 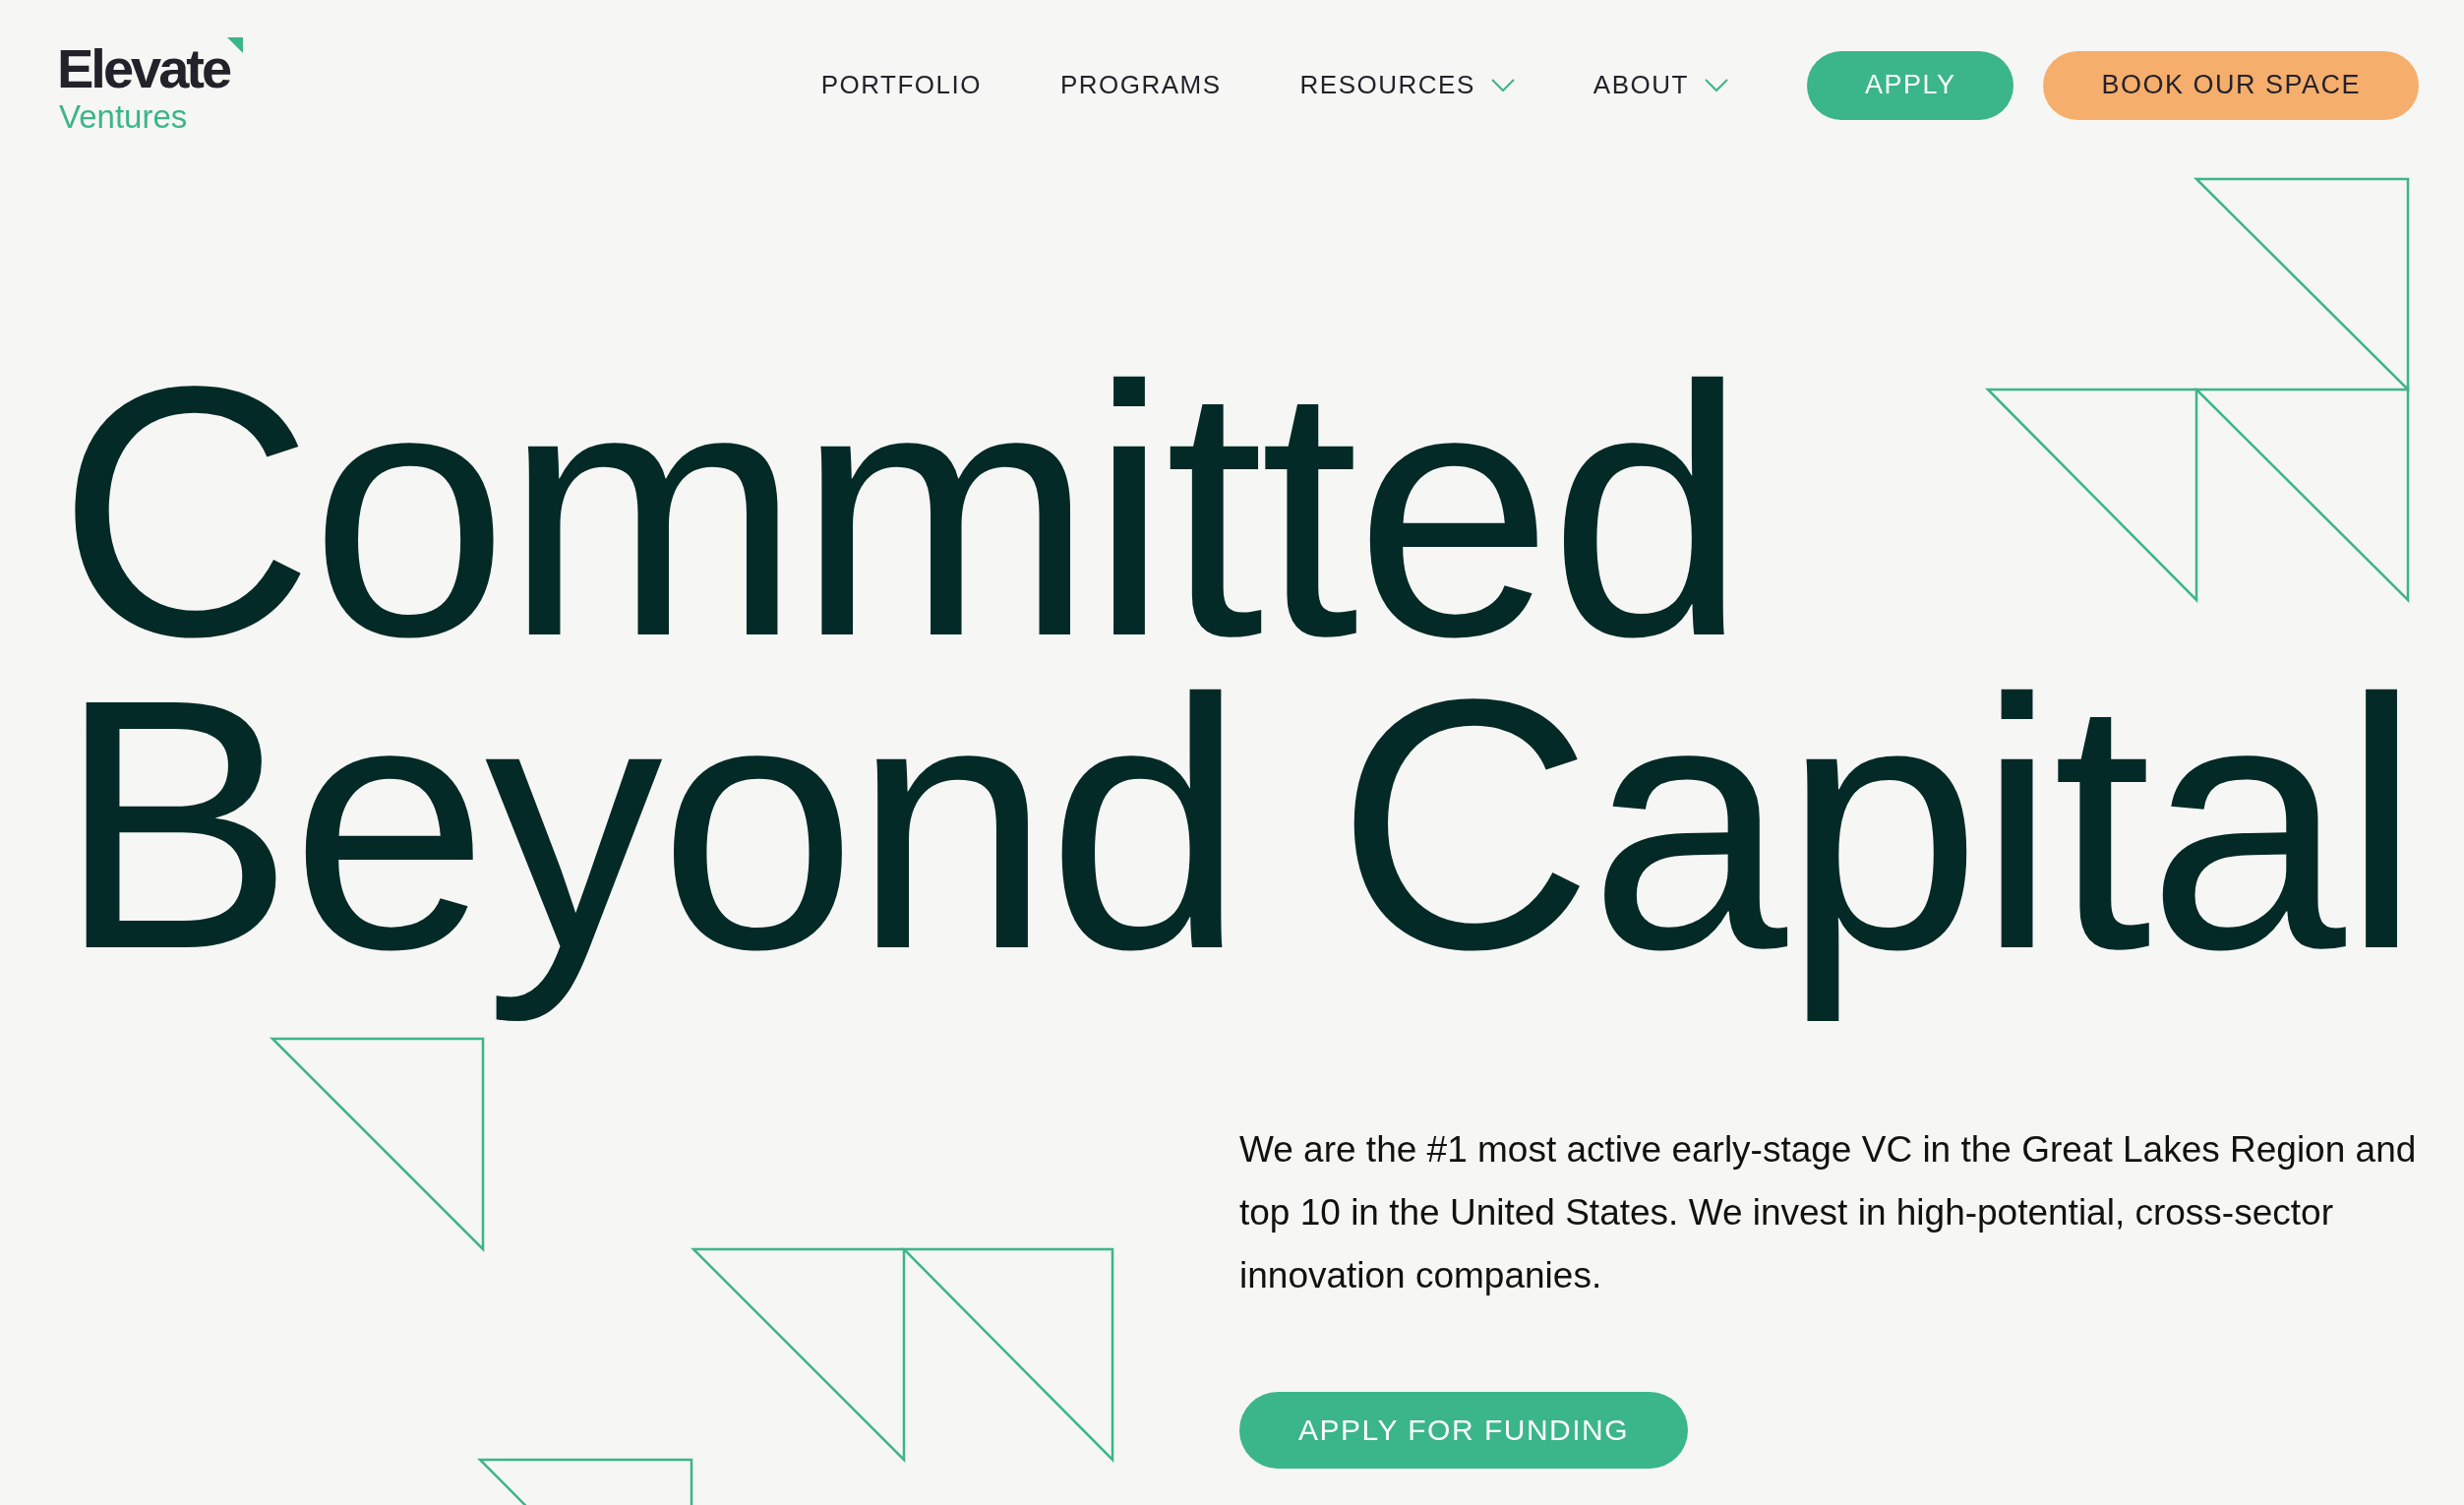 What do you see at coordinates (150, 67) in the screenshot?
I see `logo-wordmark: Elevate` at bounding box center [150, 67].